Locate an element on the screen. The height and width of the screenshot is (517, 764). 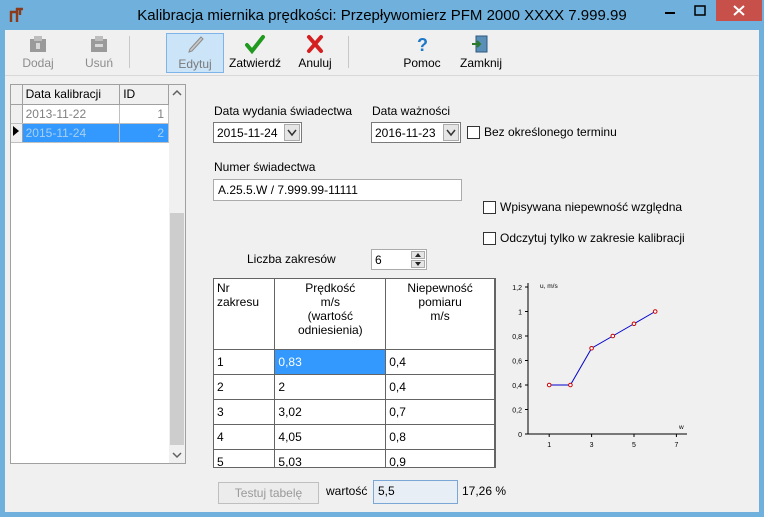
calibration-date-cell: 2015-11-24 is located at coordinates (71, 133).